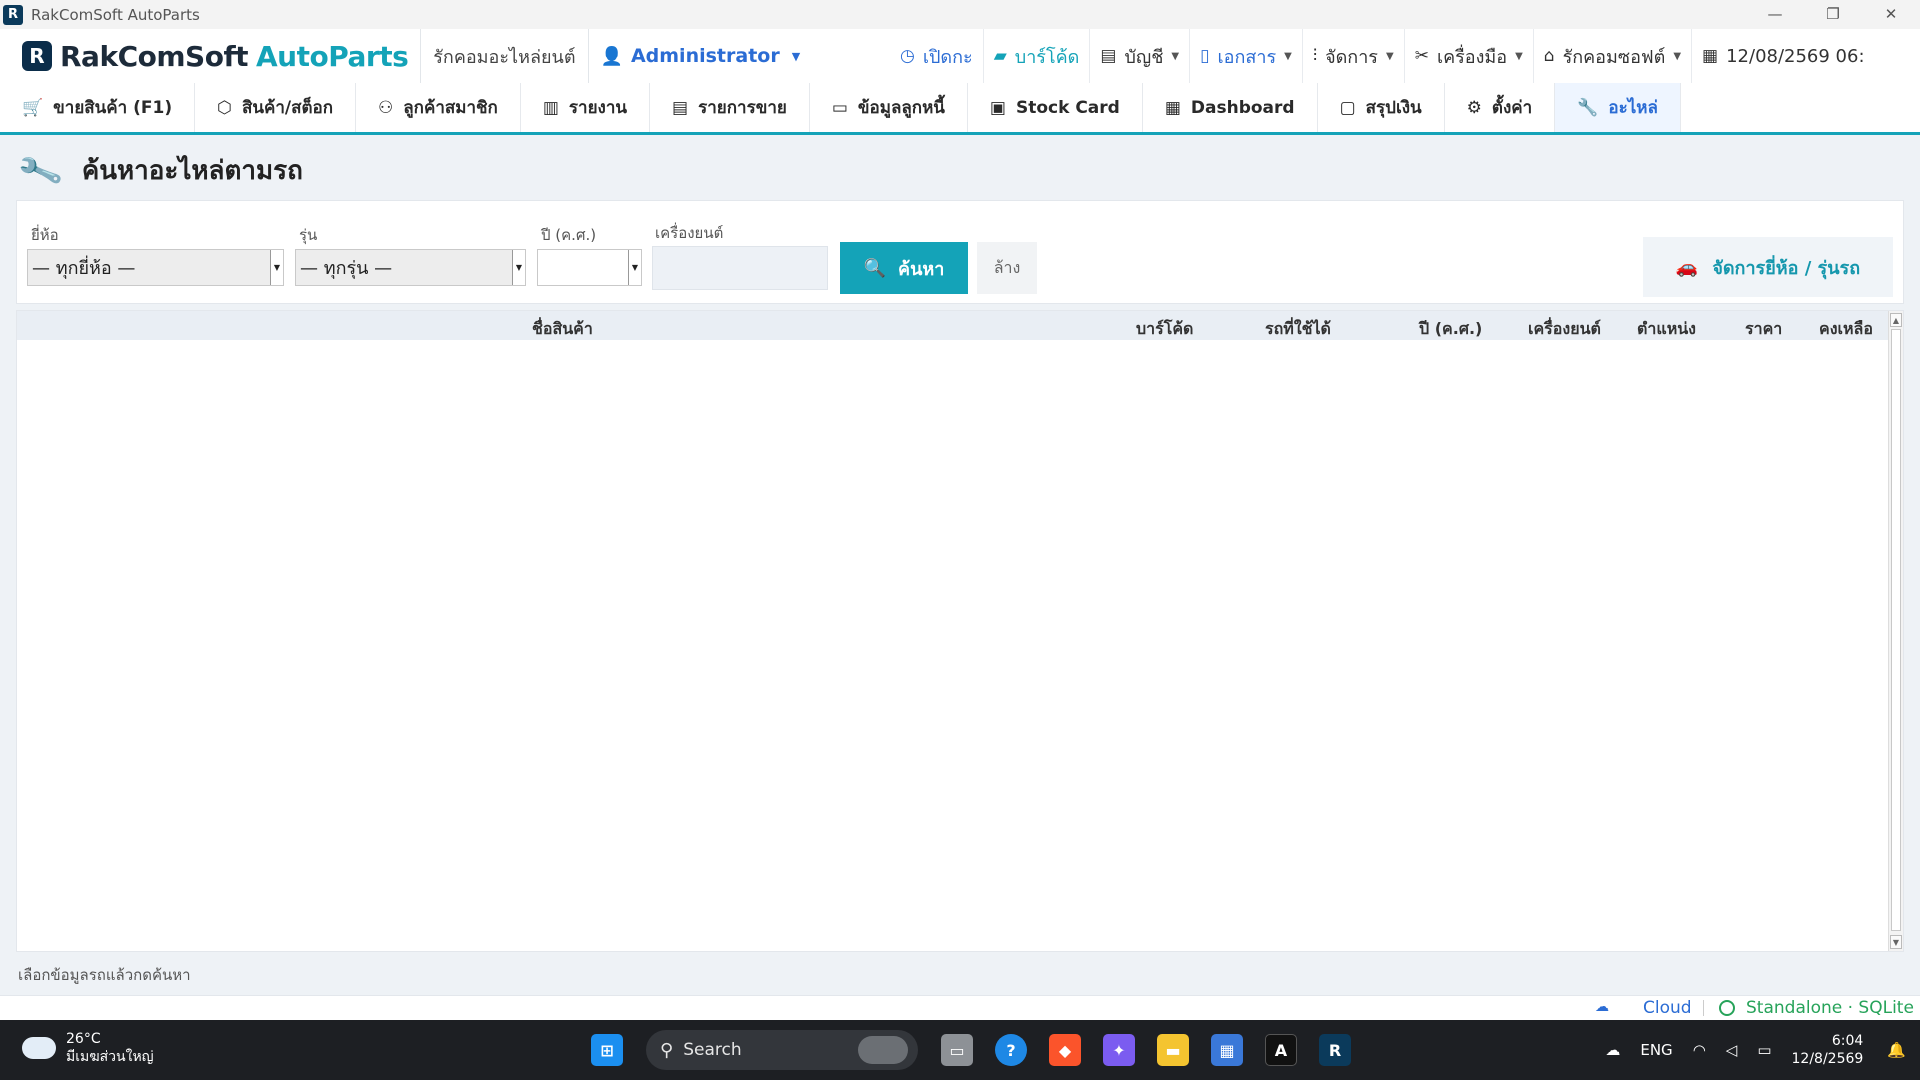  I want to click on task-view-icon: ▭, so click(957, 1050).